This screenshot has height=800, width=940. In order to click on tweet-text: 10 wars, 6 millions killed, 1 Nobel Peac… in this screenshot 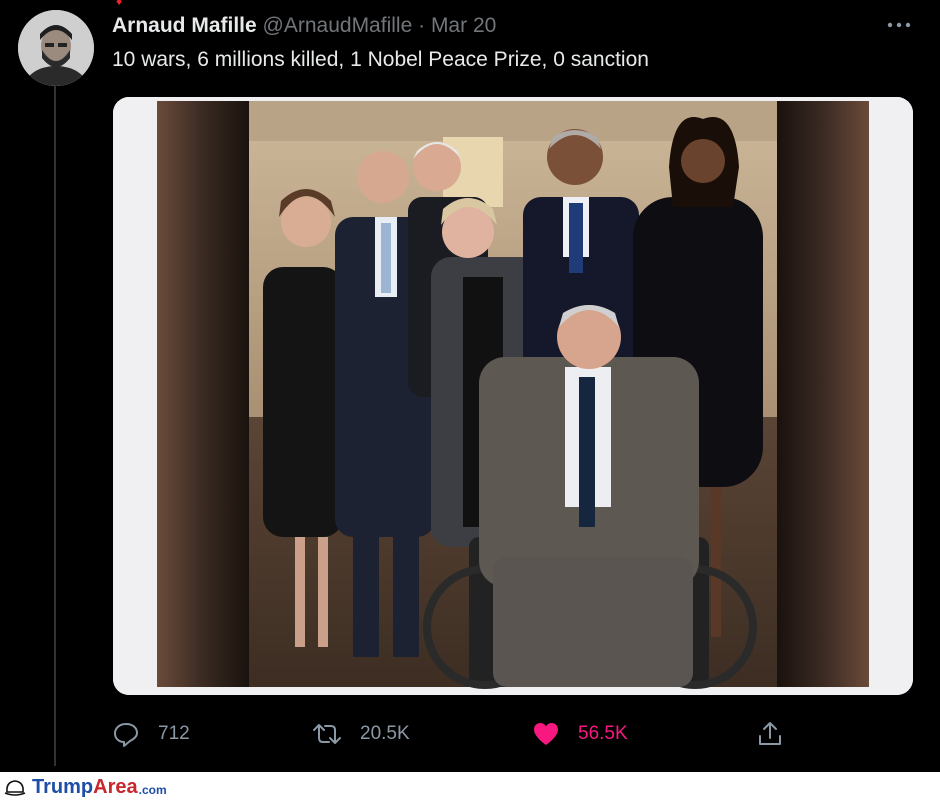, I will do `click(380, 59)`.